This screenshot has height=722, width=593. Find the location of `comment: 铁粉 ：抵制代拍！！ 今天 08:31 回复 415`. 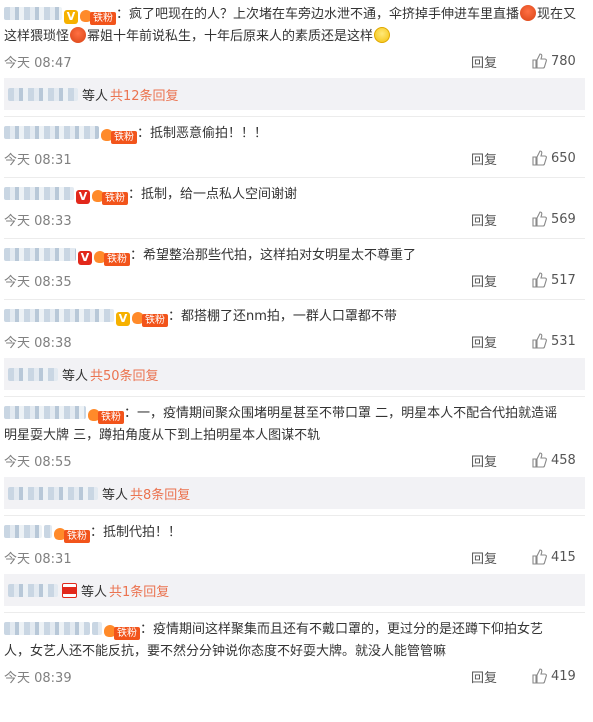

comment: 铁粉 ：抵制代拍！！ 今天 08:31 回复 415 is located at coordinates (296, 543).